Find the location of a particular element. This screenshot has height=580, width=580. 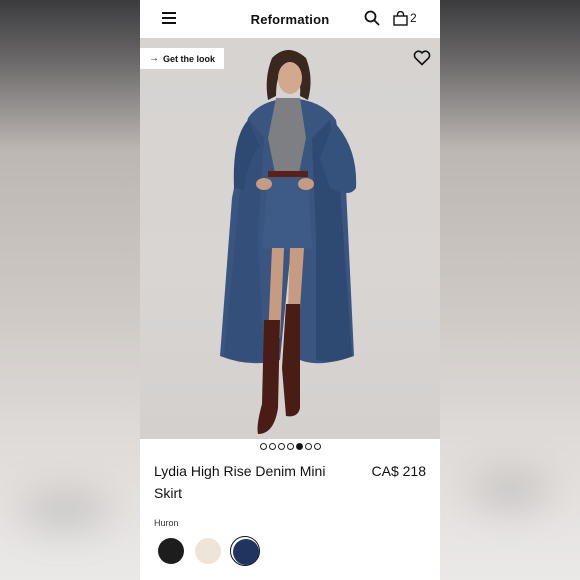

get-the-look-button: → Get the look is located at coordinates (182, 58).